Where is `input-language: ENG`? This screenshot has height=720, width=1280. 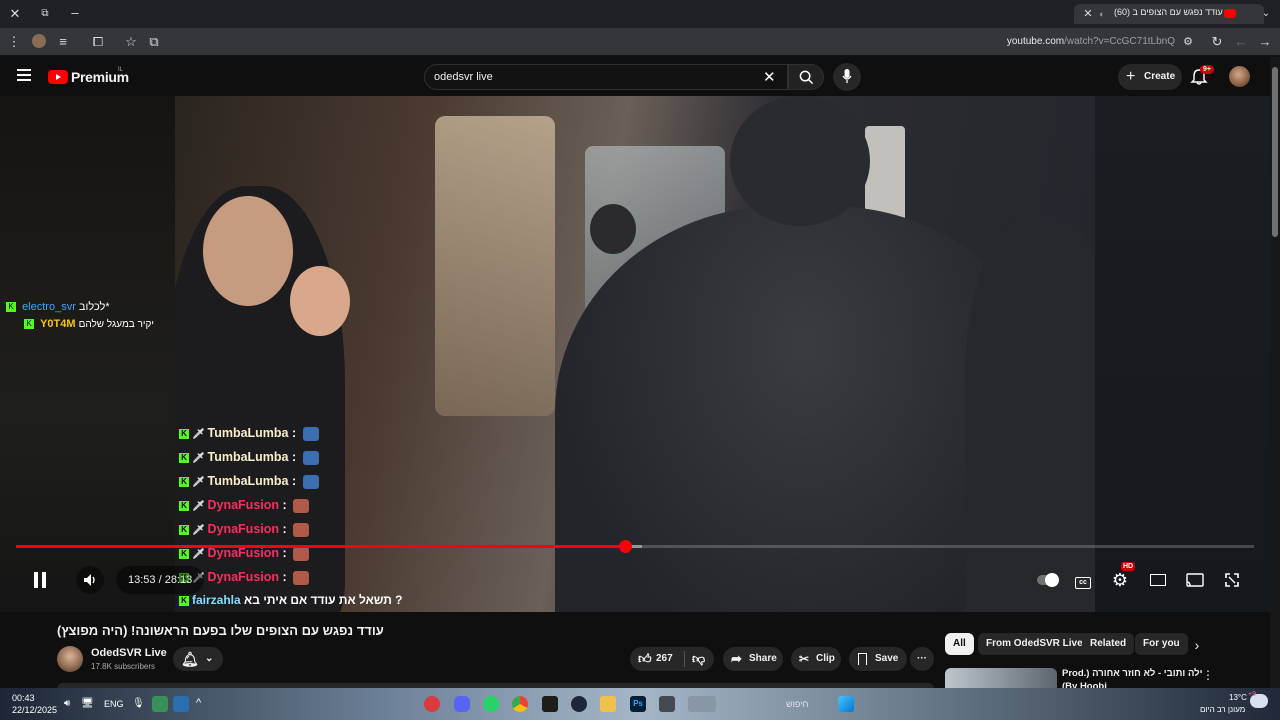
input-language: ENG is located at coordinates (114, 704).